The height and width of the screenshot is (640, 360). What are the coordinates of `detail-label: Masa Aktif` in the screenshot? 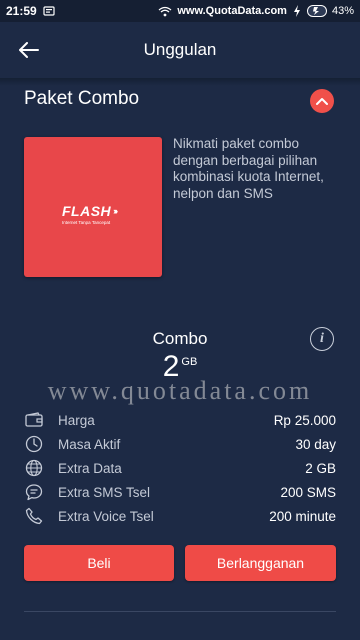 It's located at (89, 444).